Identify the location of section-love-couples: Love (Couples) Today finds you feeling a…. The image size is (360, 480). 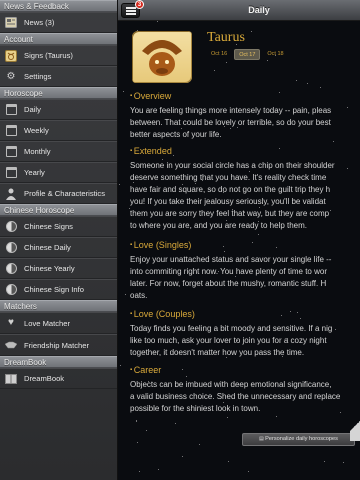
(245, 333).